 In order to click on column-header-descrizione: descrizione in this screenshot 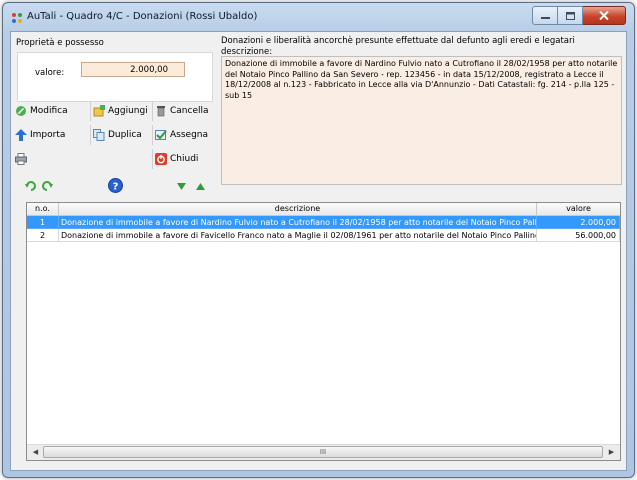, I will do `click(298, 209)`.